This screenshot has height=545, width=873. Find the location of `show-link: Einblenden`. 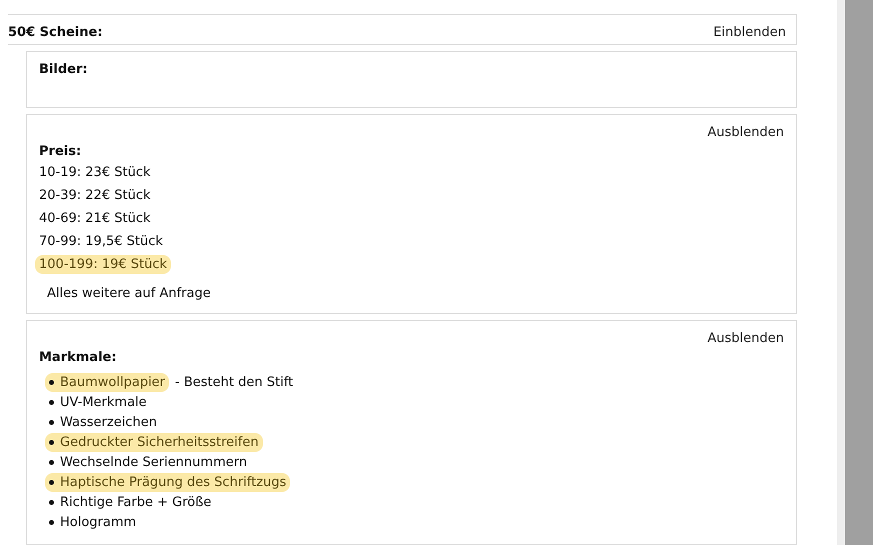

show-link: Einblenden is located at coordinates (749, 32).